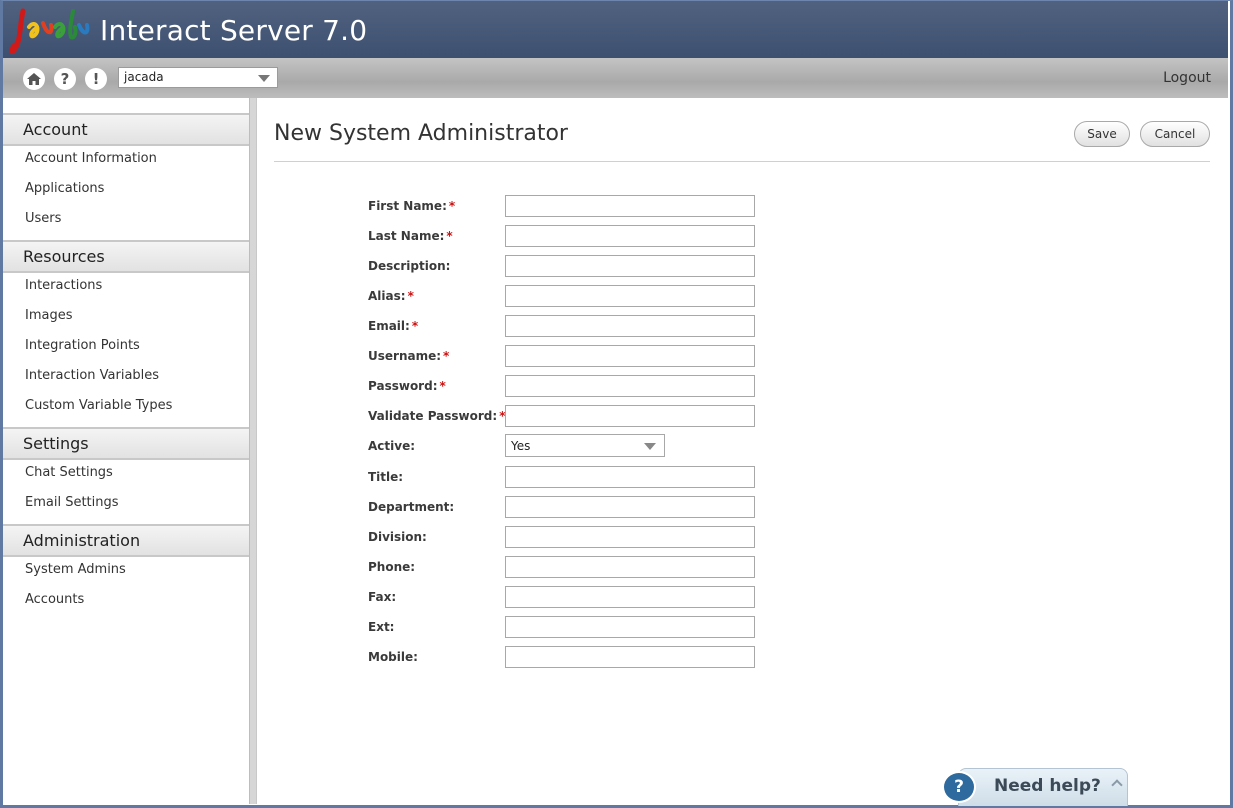 The width and height of the screenshot is (1233, 808). What do you see at coordinates (630, 416) in the screenshot?
I see `validate-password-field` at bounding box center [630, 416].